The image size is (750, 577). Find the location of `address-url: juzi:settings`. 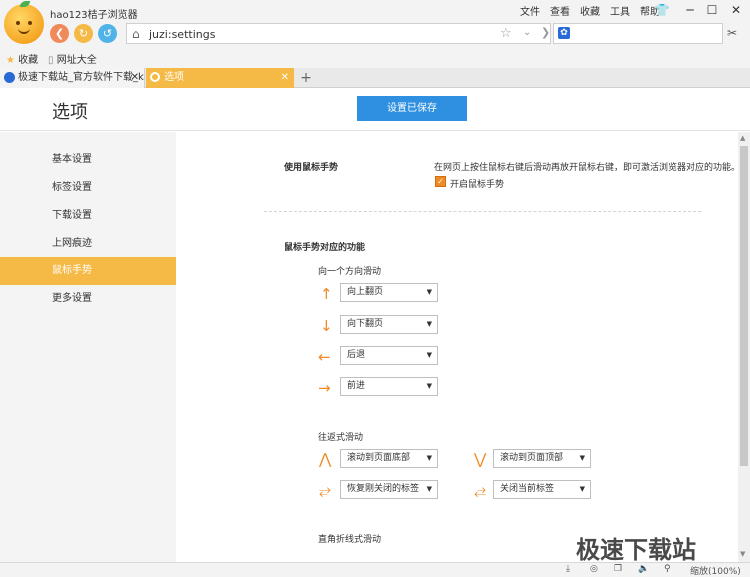

address-url: juzi:settings is located at coordinates (182, 34).